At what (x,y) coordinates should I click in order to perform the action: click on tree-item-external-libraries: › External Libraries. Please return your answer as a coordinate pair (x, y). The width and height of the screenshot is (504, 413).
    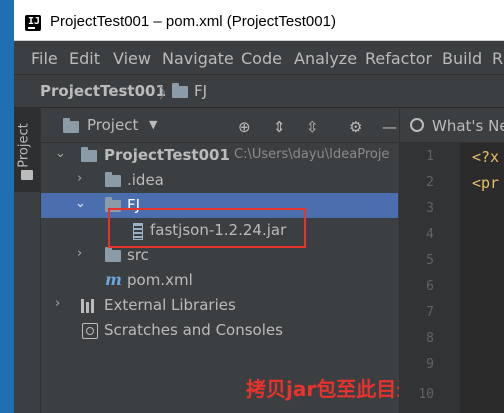
    Looking at the image, I should click on (219, 305).